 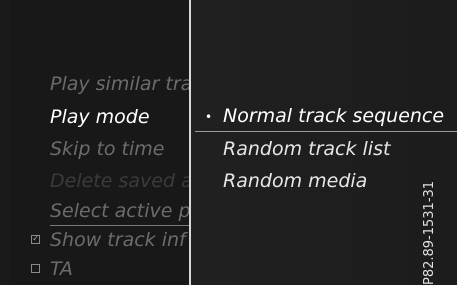 What do you see at coordinates (35, 239) in the screenshot?
I see `checkbox-checked-icon: ✓` at bounding box center [35, 239].